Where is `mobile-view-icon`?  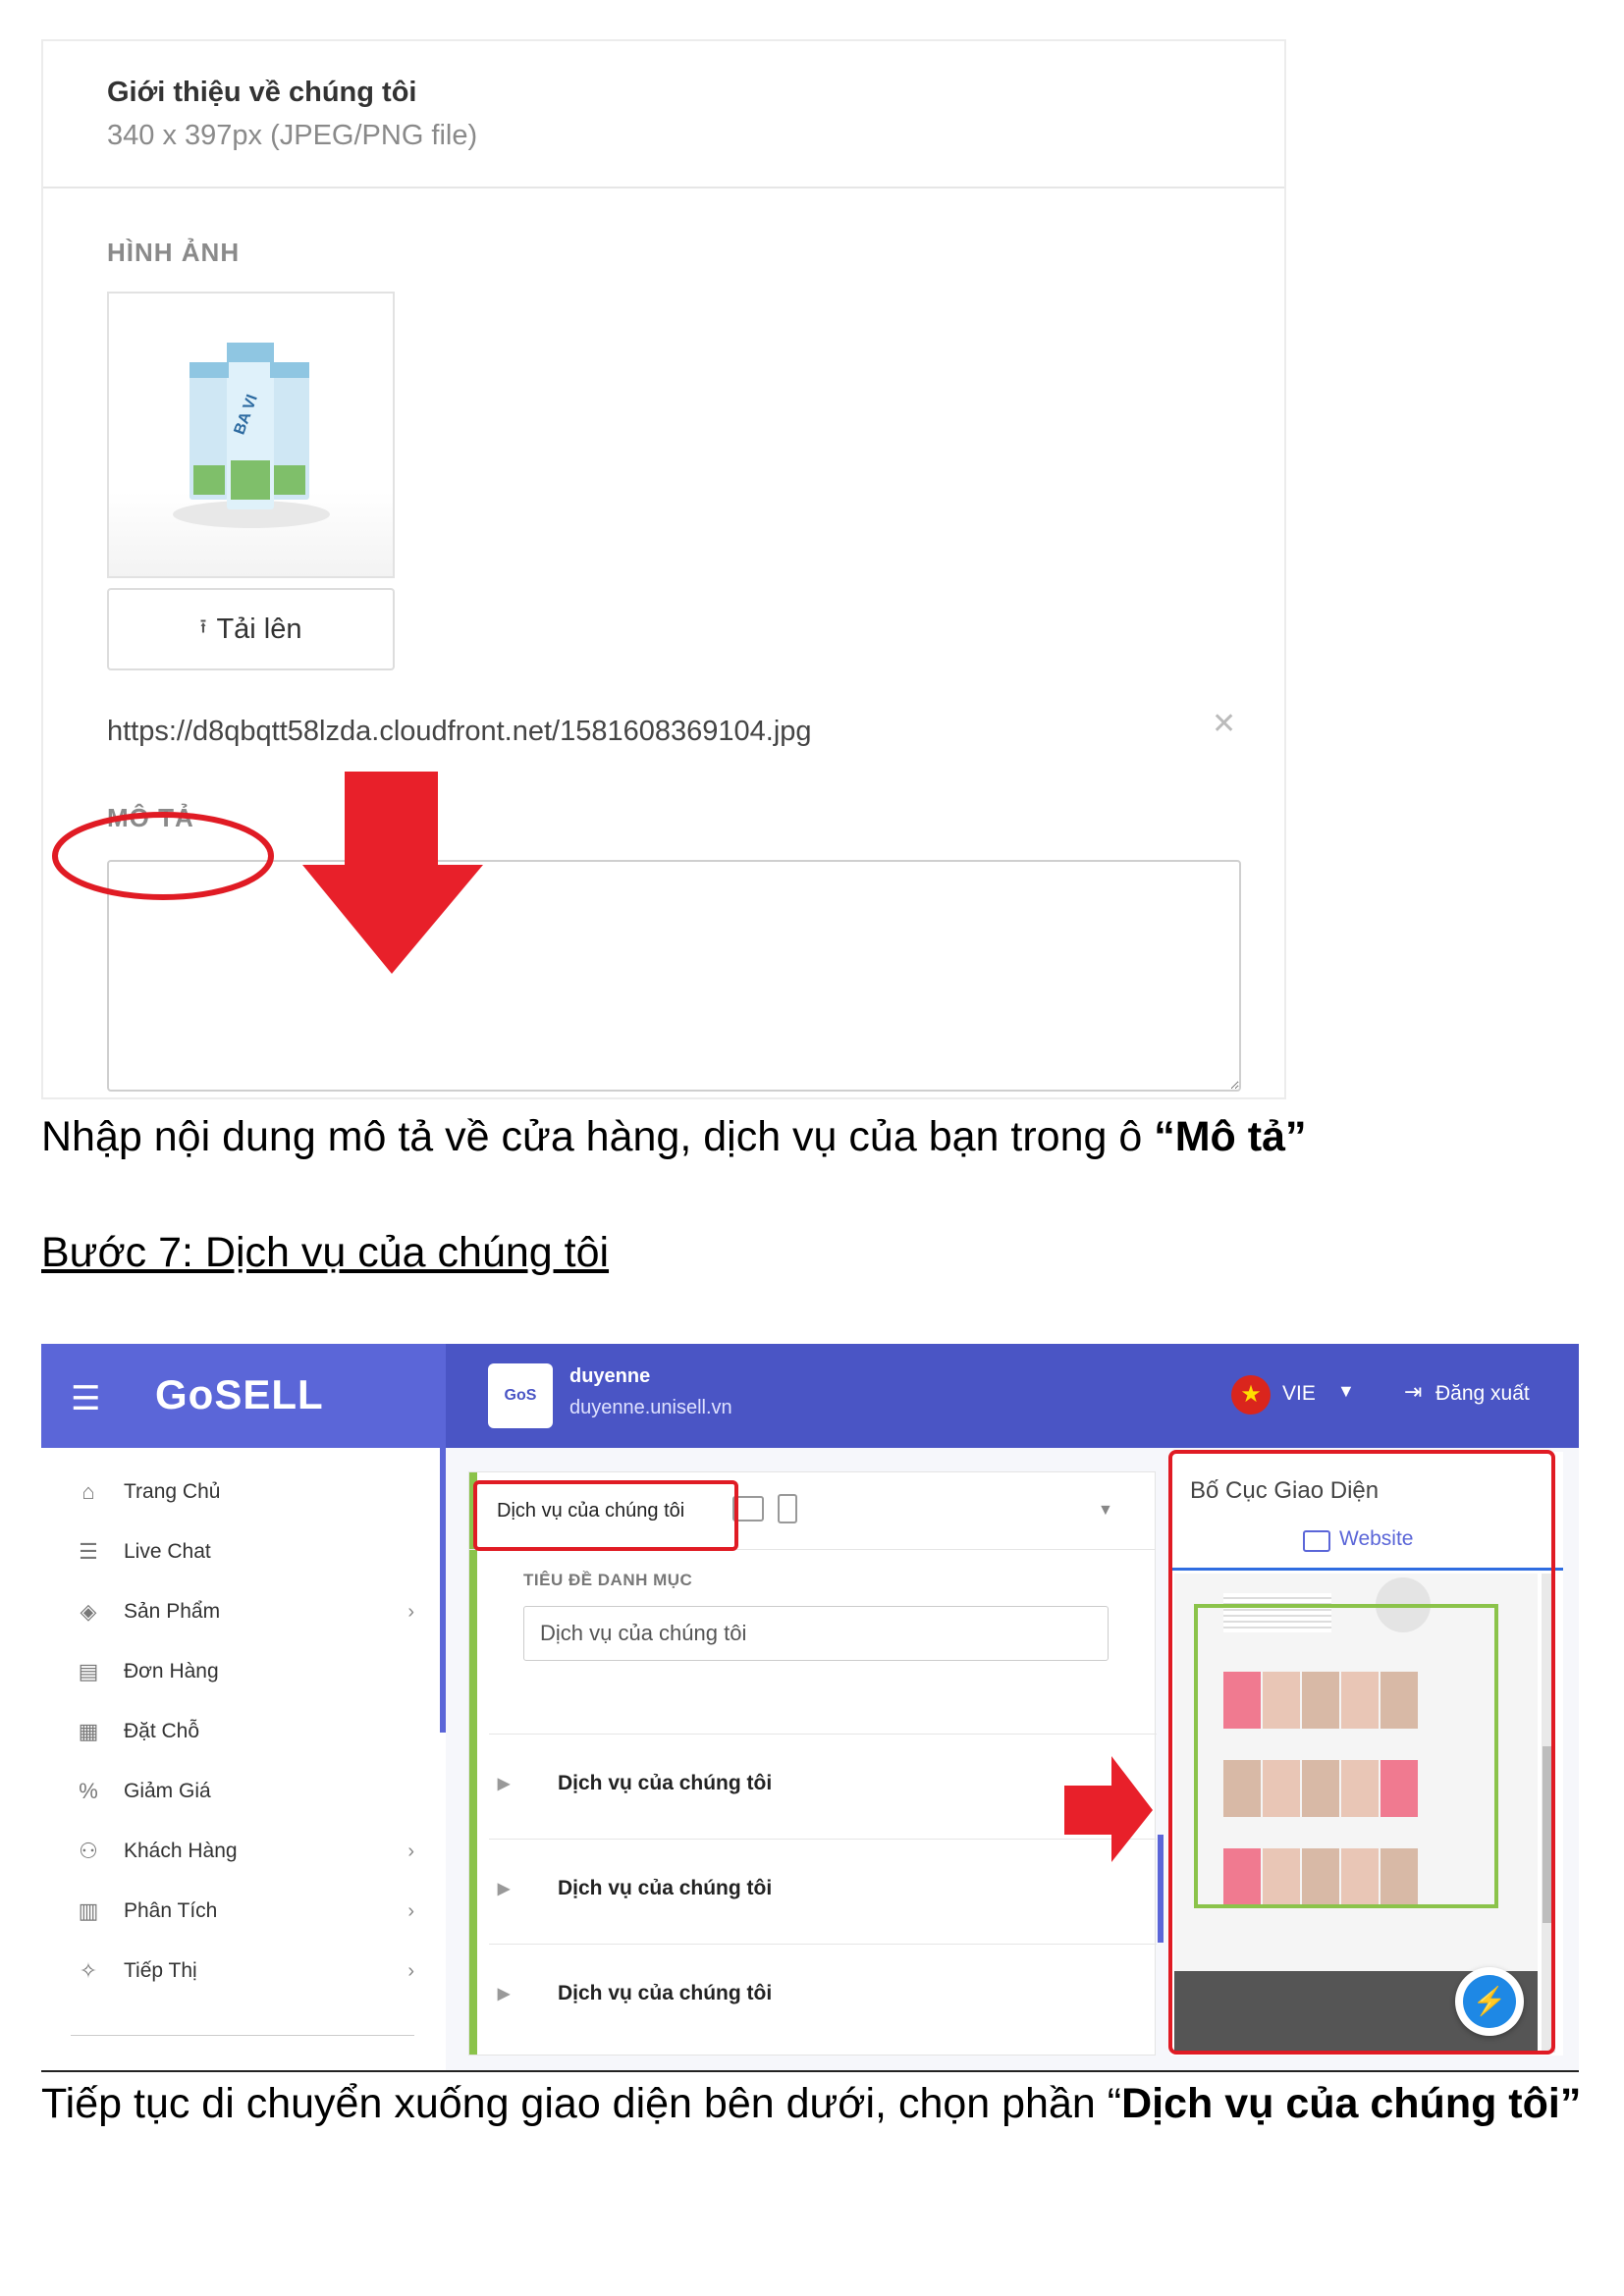 mobile-view-icon is located at coordinates (787, 1508).